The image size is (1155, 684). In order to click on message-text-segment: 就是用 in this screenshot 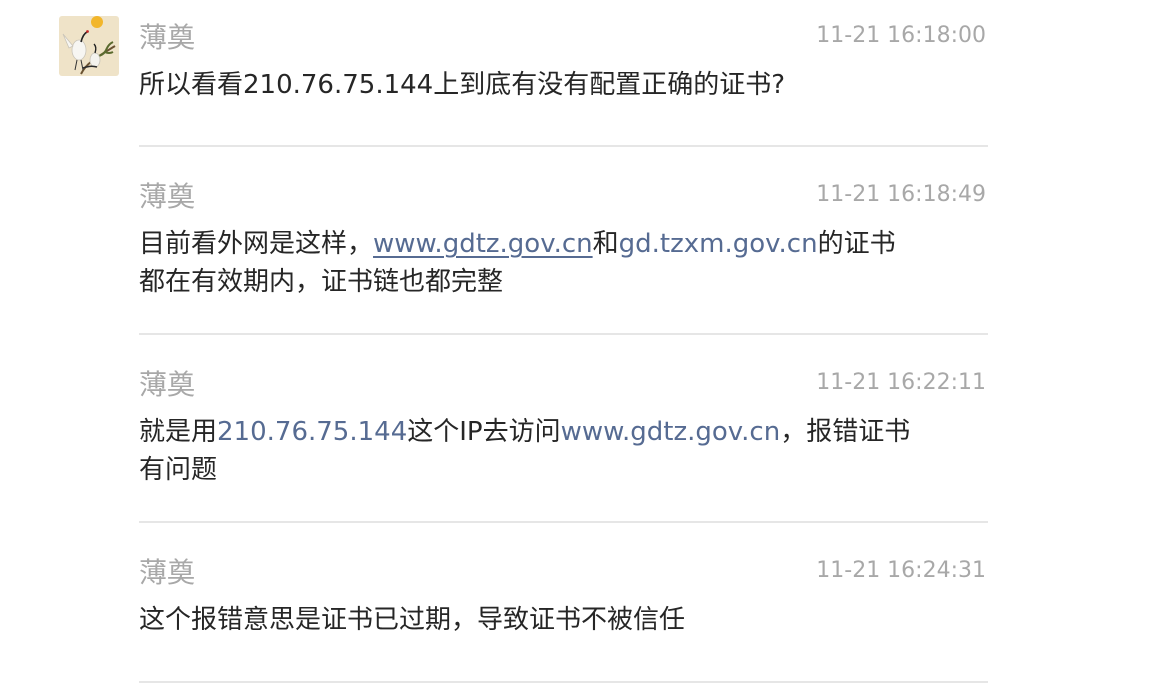, I will do `click(178, 432)`.